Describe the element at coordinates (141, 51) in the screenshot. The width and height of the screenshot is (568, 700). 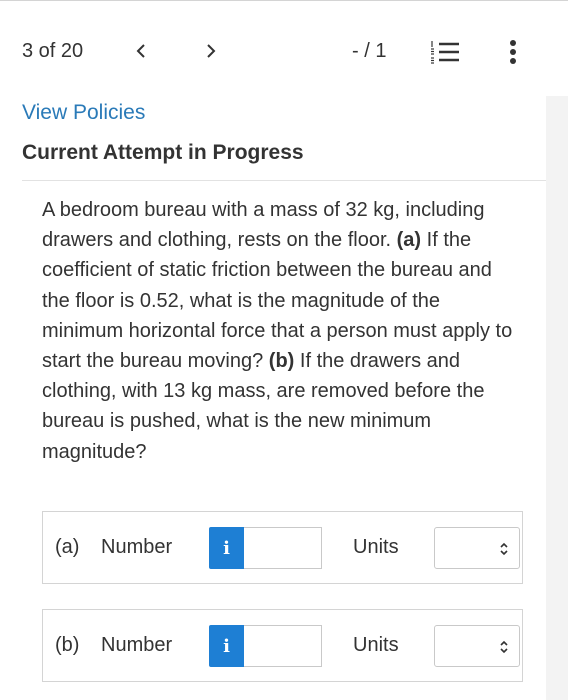
I see `chevron-left-icon` at that location.